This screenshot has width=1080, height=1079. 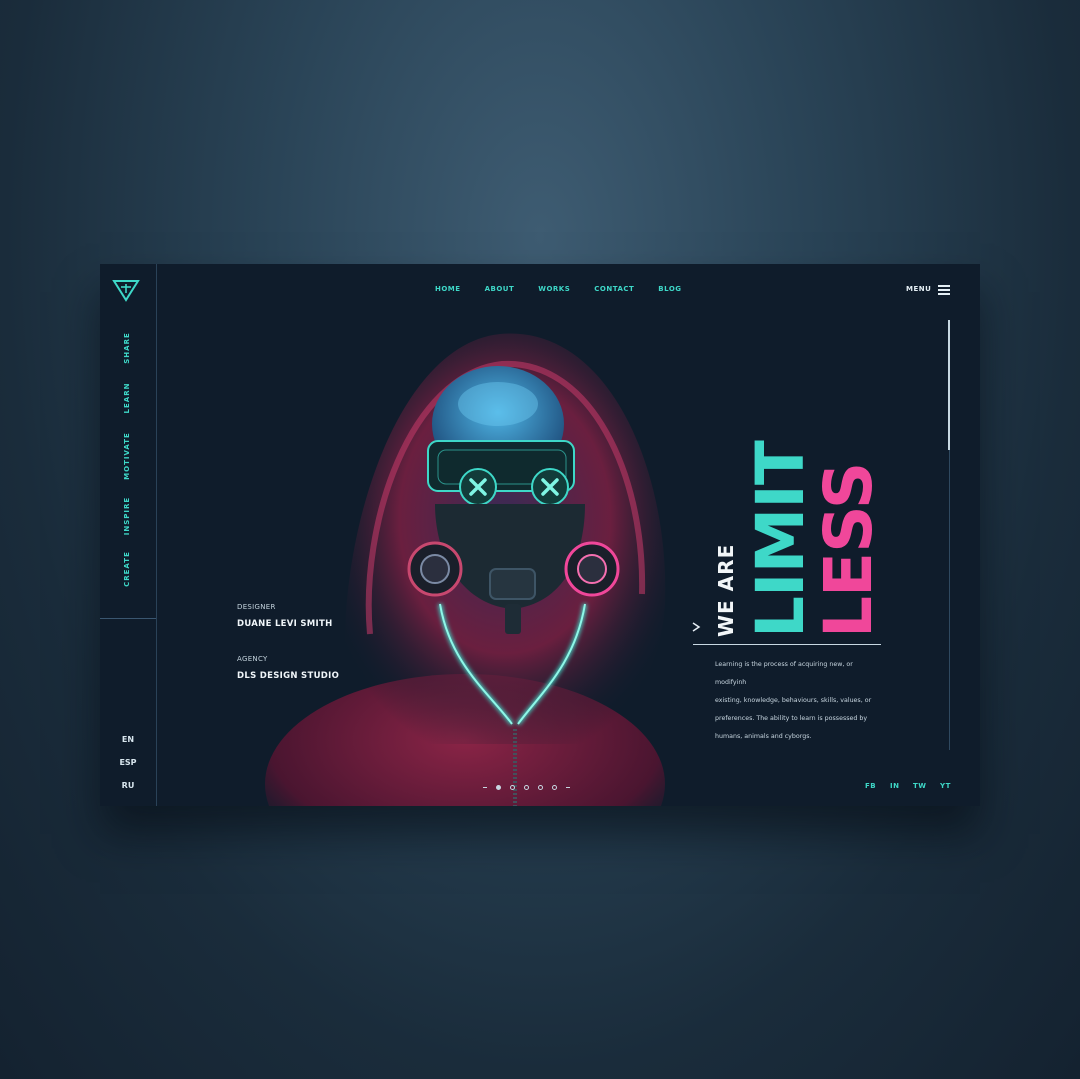 I want to click on title-underline, so click(x=787, y=644).